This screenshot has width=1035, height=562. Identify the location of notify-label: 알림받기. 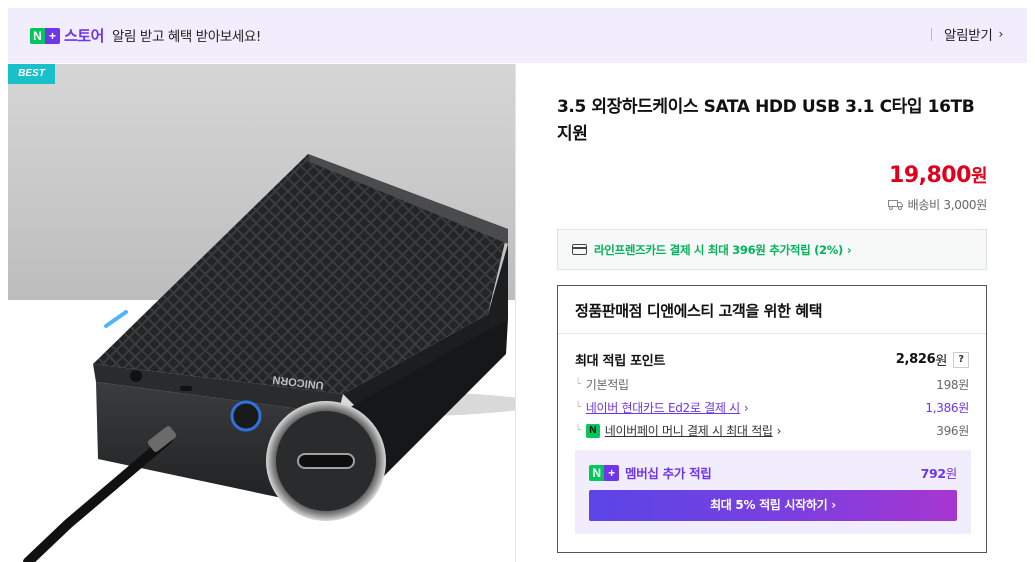
(968, 36).